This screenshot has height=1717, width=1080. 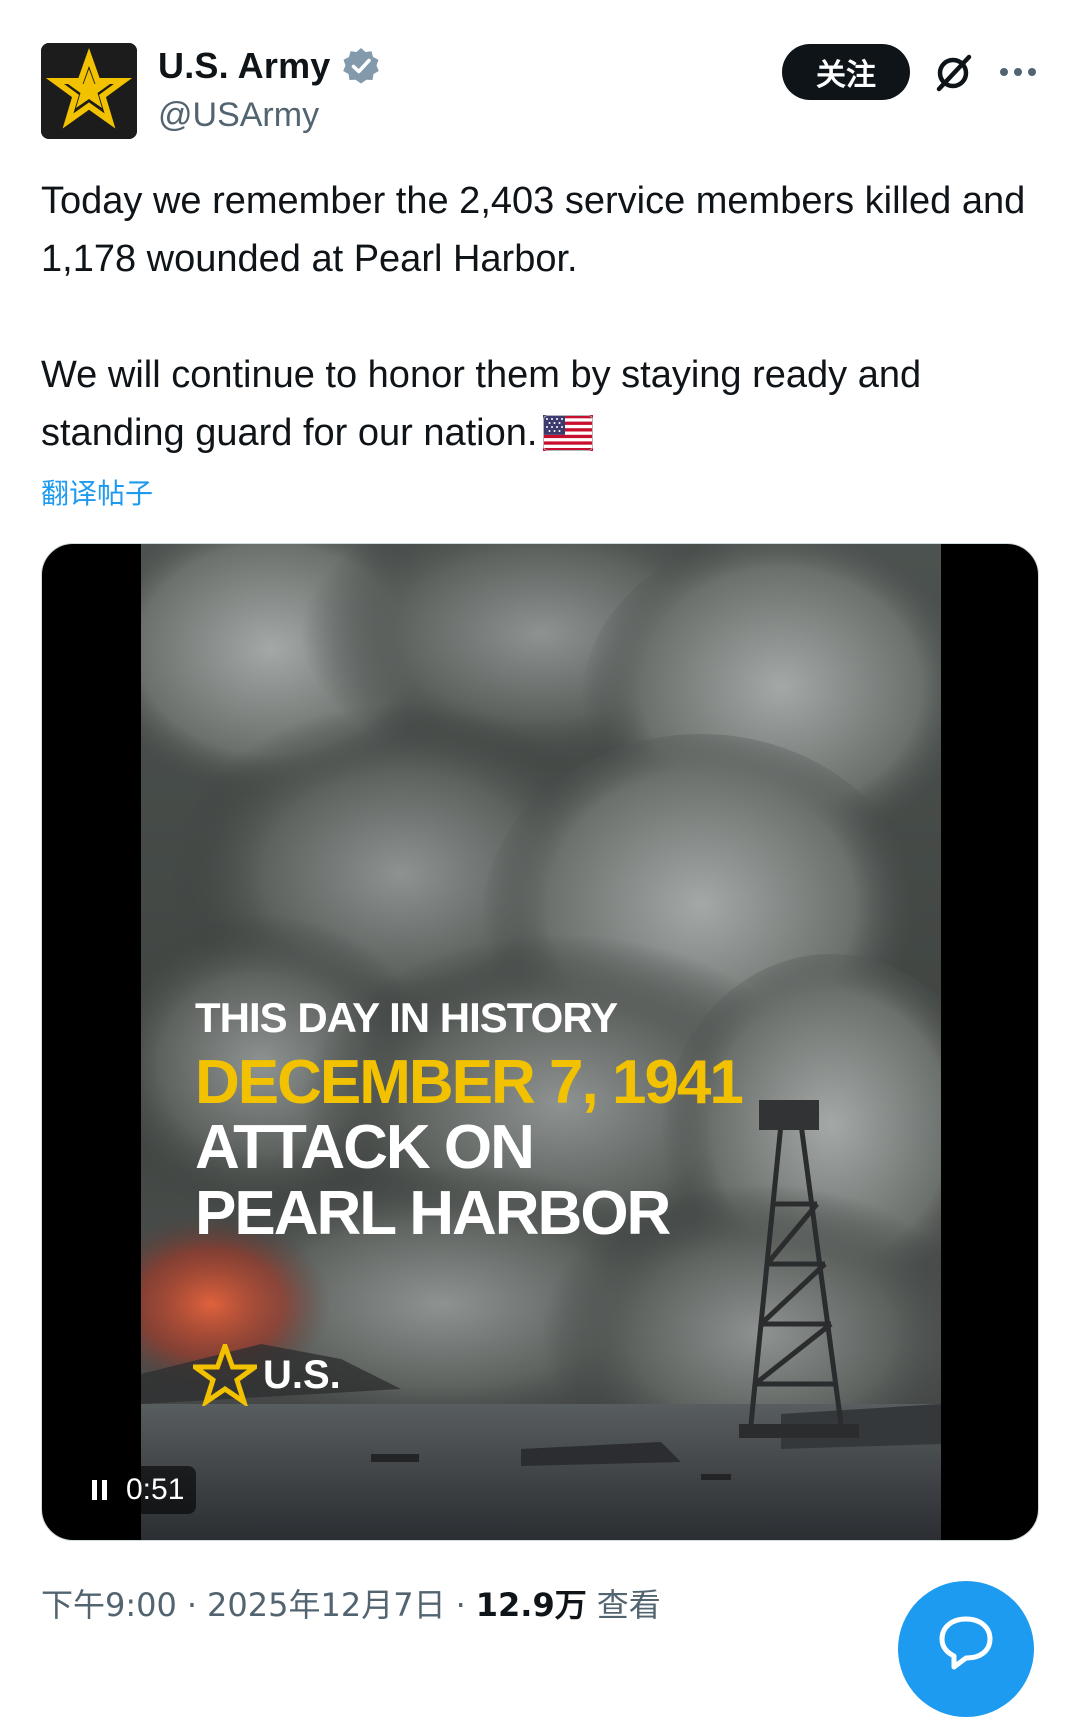 I want to click on video-headline-line1: ATTACK ON, so click(x=365, y=1147).